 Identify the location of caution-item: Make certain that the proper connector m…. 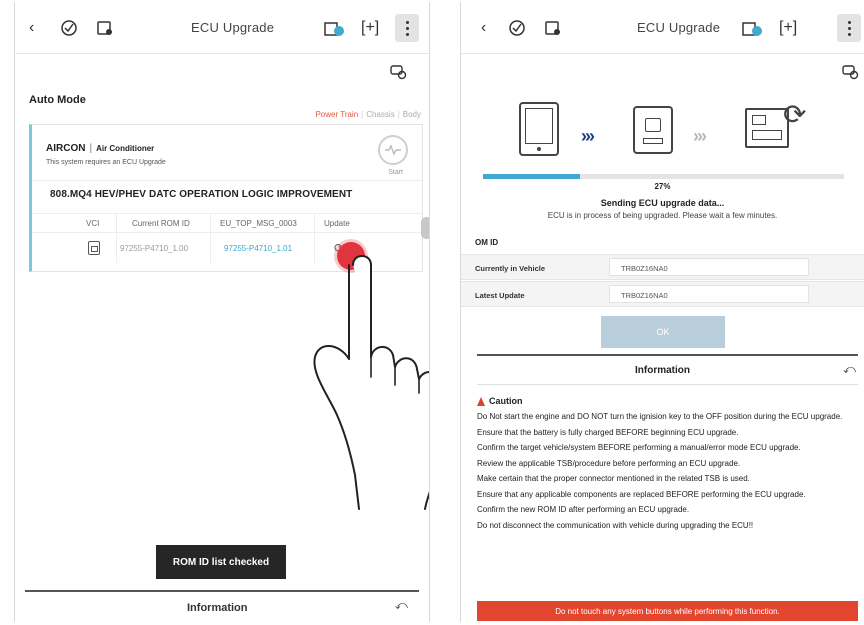
(613, 478).